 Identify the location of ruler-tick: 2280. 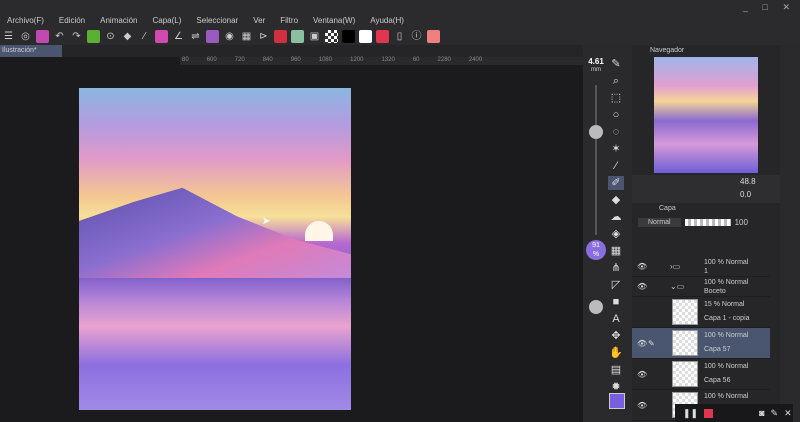
(444, 60).